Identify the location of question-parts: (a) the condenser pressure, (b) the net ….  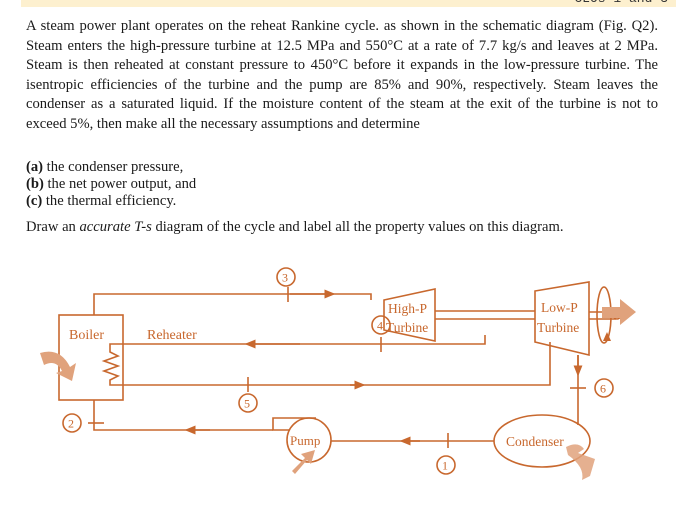
(111, 184).